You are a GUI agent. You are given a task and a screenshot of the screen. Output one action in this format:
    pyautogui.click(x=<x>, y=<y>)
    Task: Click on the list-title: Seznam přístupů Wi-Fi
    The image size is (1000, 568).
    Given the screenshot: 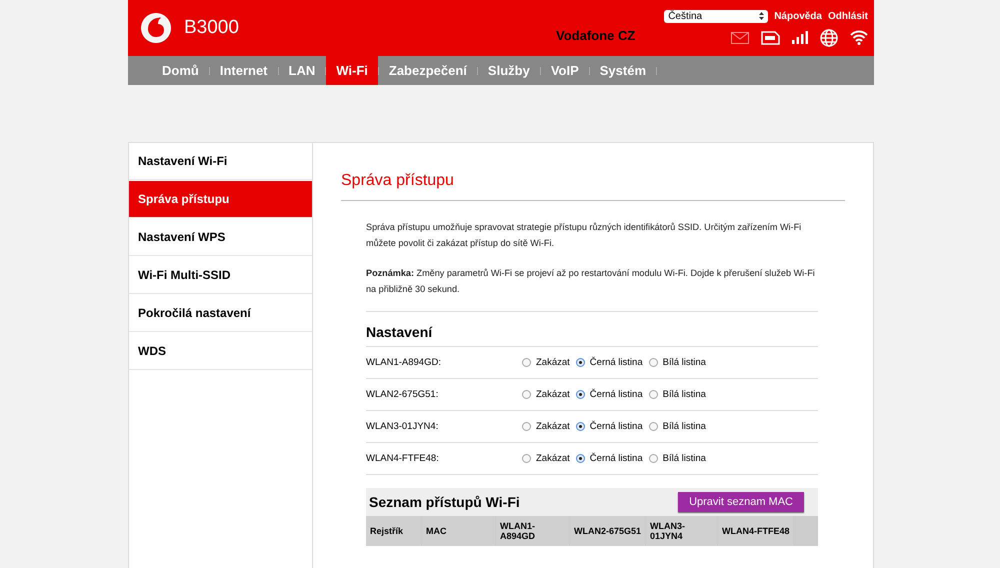 What is the action you would take?
    pyautogui.click(x=444, y=502)
    